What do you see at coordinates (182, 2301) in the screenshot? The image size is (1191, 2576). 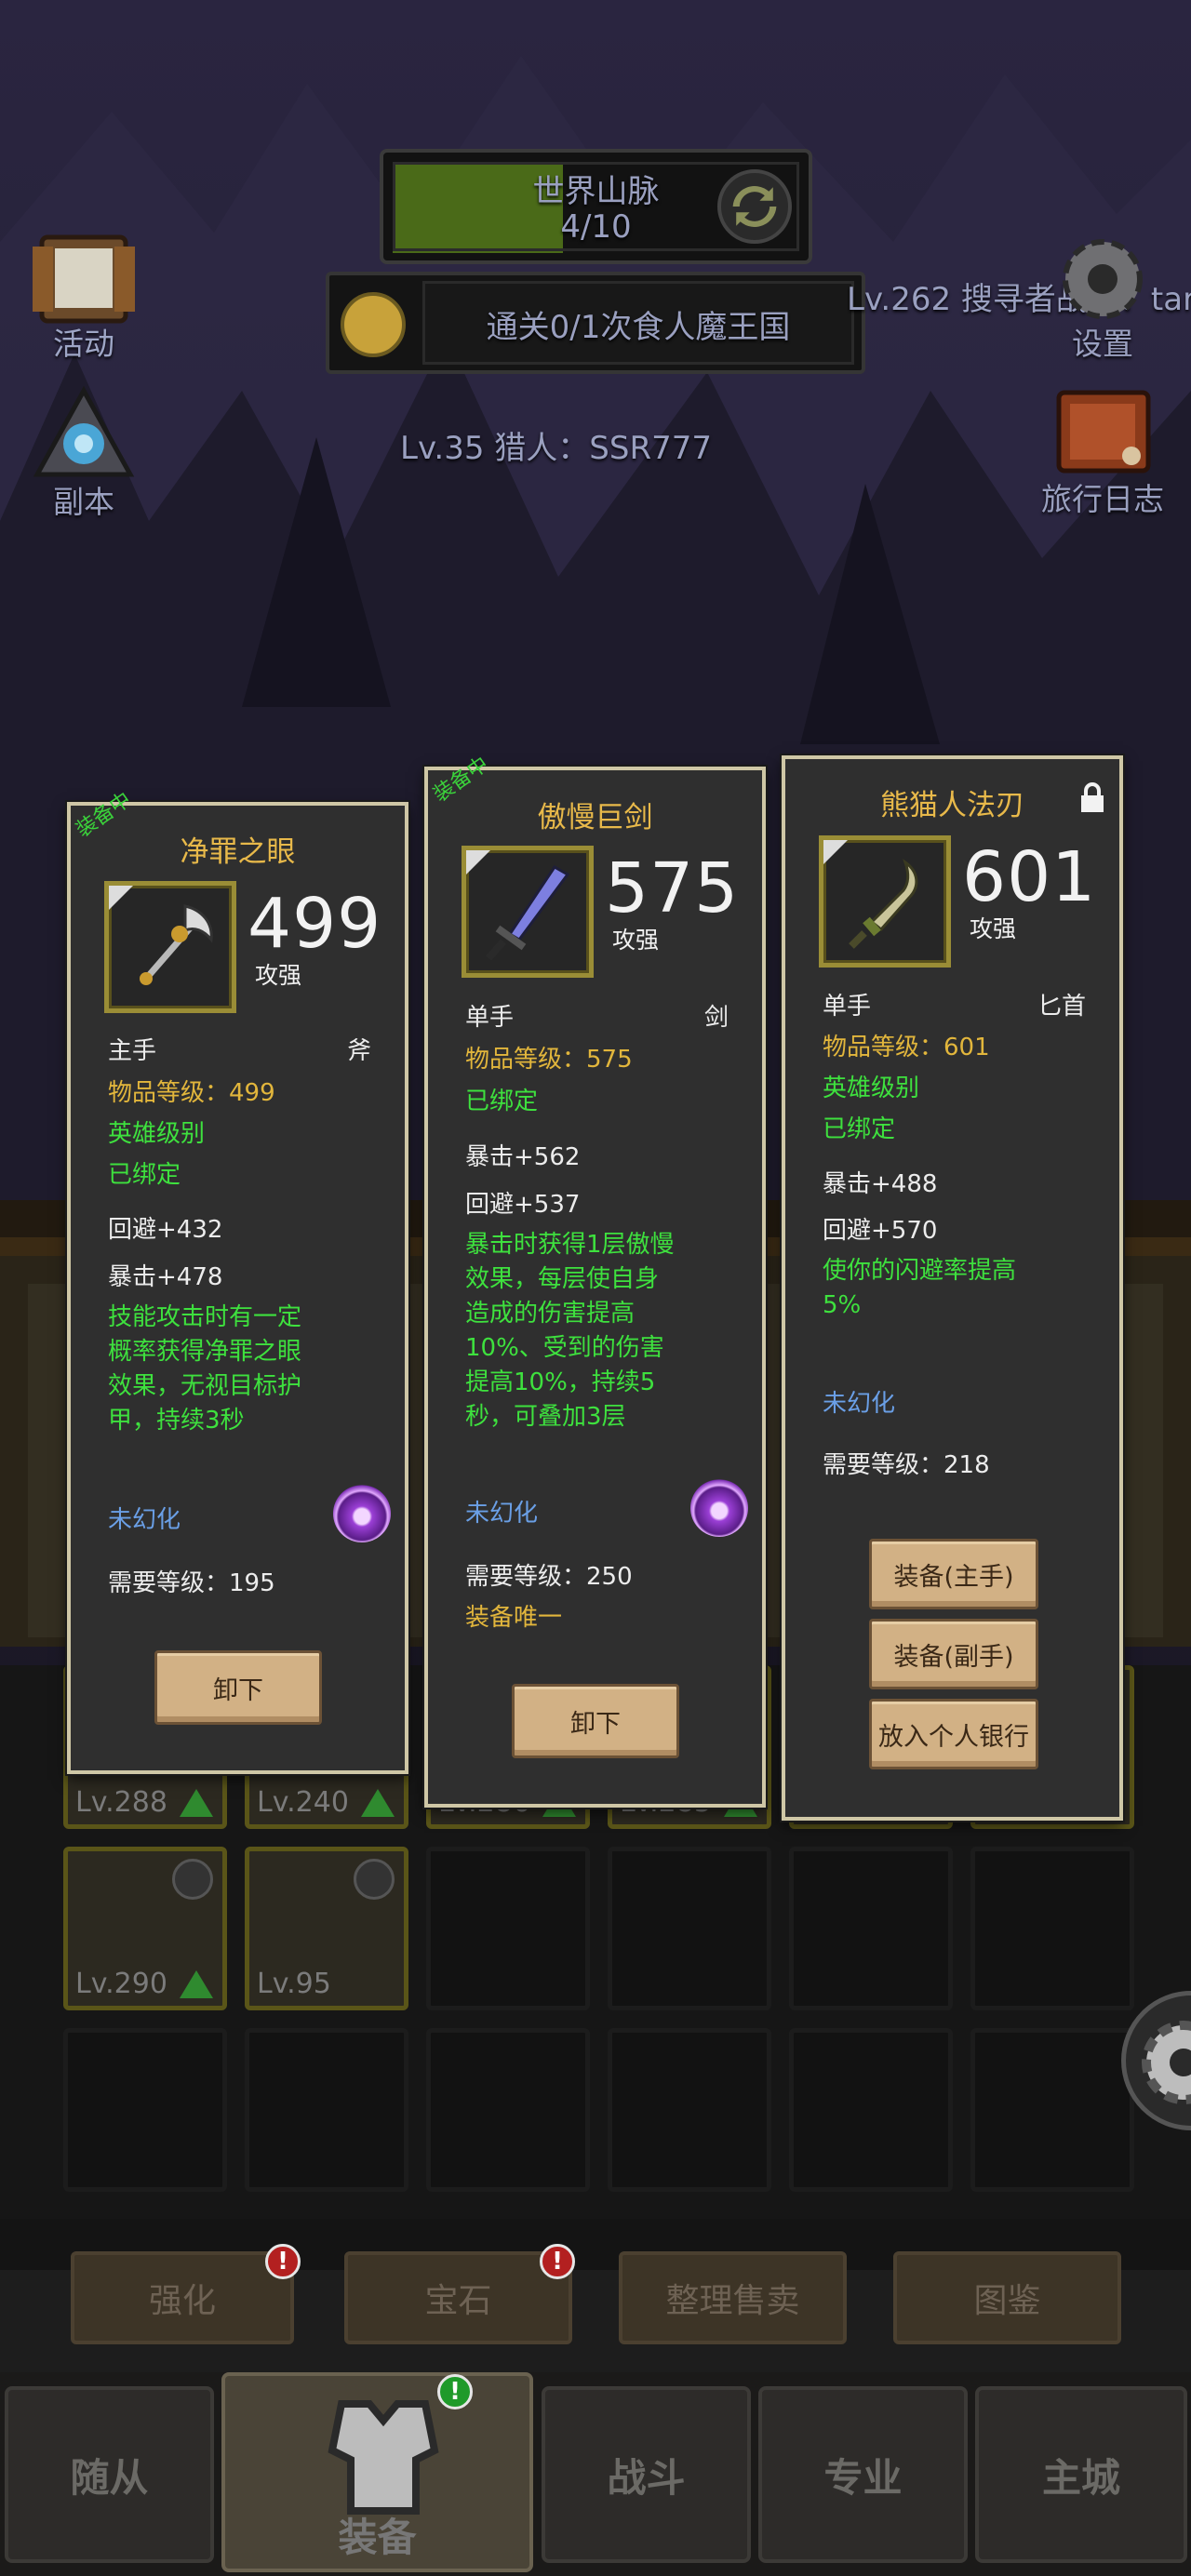 I see `enhance-label: 强化` at bounding box center [182, 2301].